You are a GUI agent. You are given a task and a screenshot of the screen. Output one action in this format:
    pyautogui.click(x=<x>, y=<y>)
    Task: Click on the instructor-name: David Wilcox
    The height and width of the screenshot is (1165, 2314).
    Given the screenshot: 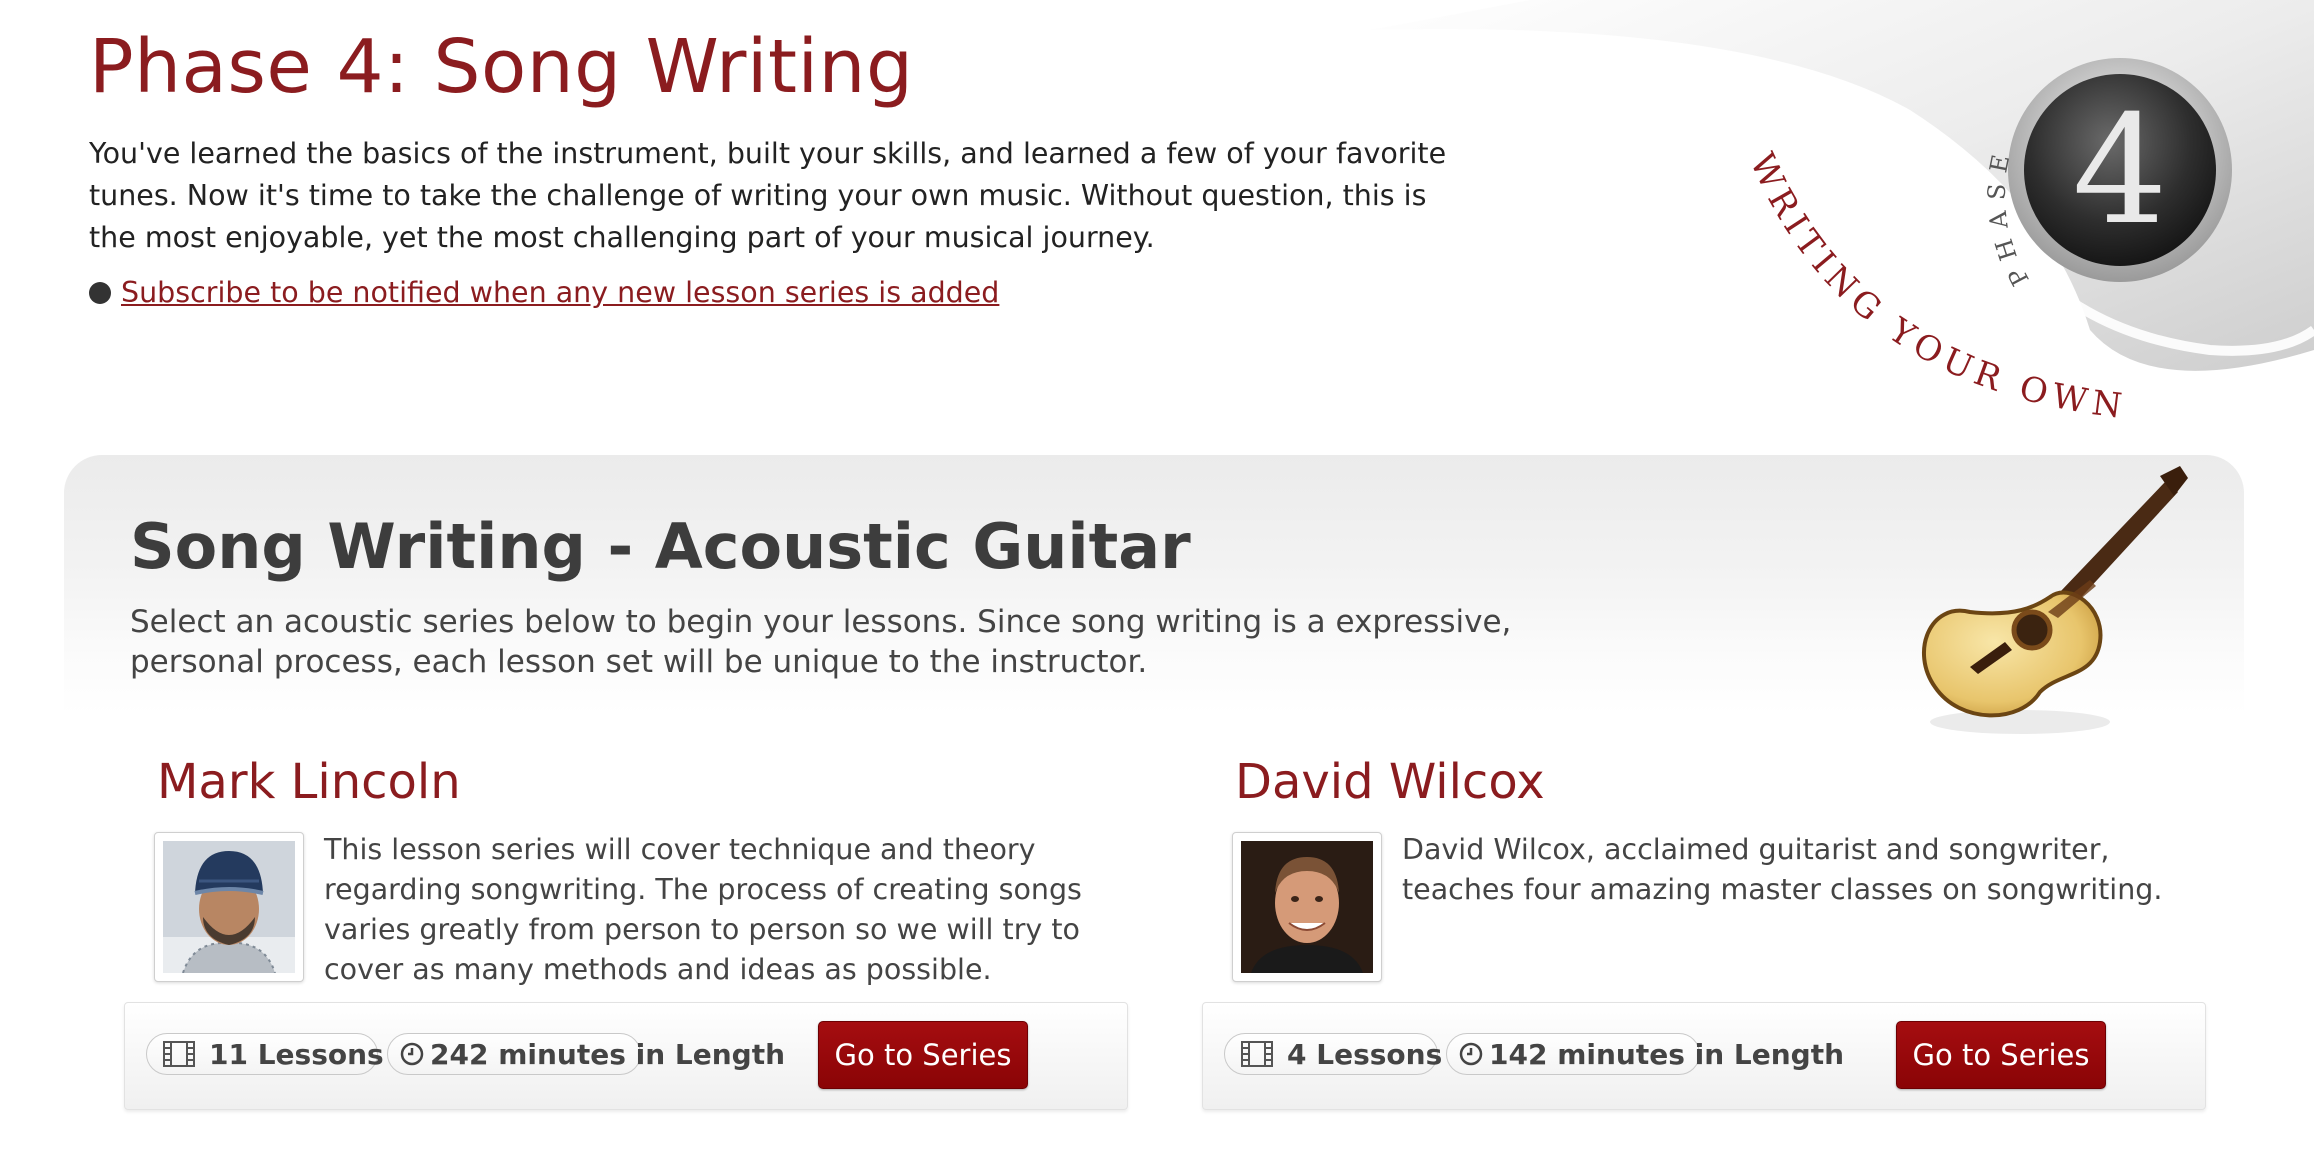 What is the action you would take?
    pyautogui.click(x=1390, y=782)
    